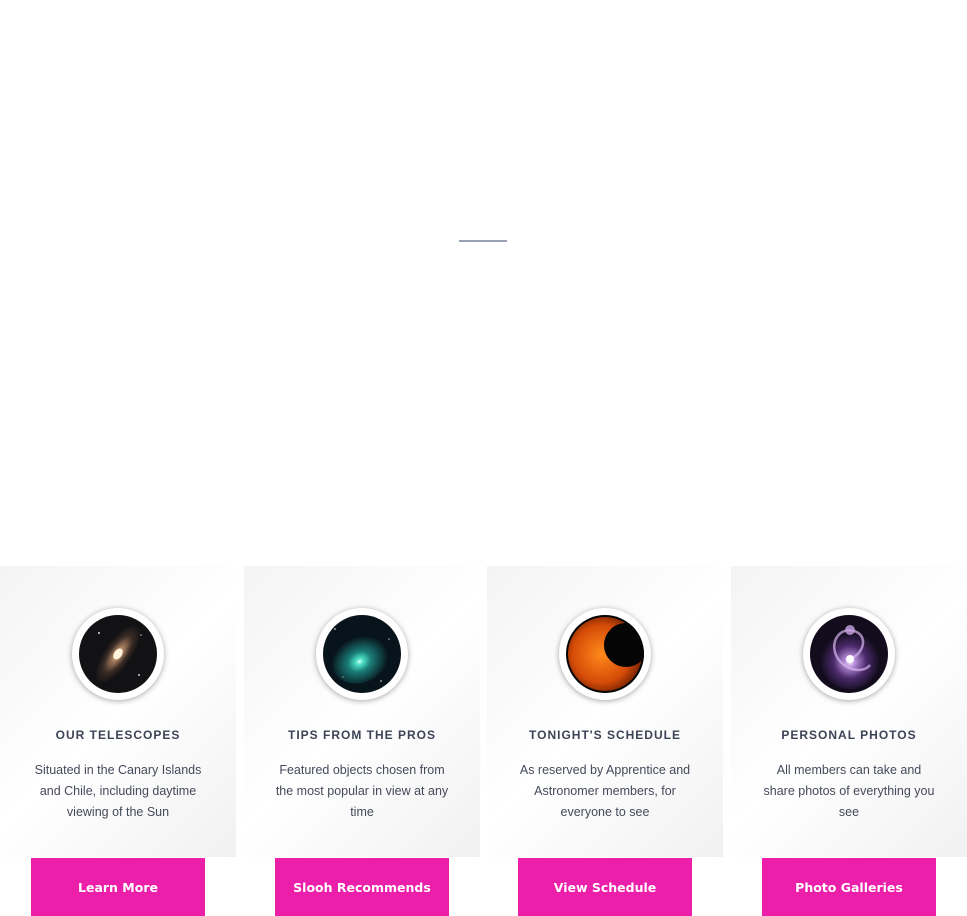  What do you see at coordinates (361, 735) in the screenshot?
I see `card-title: TIPS FROM THE PROS` at bounding box center [361, 735].